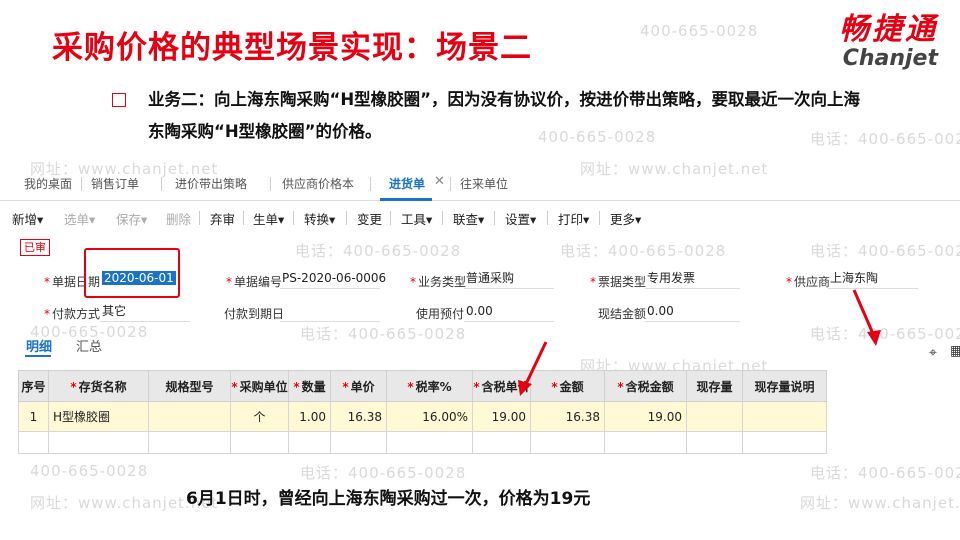 The height and width of the screenshot is (540, 960). Describe the element at coordinates (115, 183) in the screenshot. I see `tab-sales-order: 销售订单` at that location.